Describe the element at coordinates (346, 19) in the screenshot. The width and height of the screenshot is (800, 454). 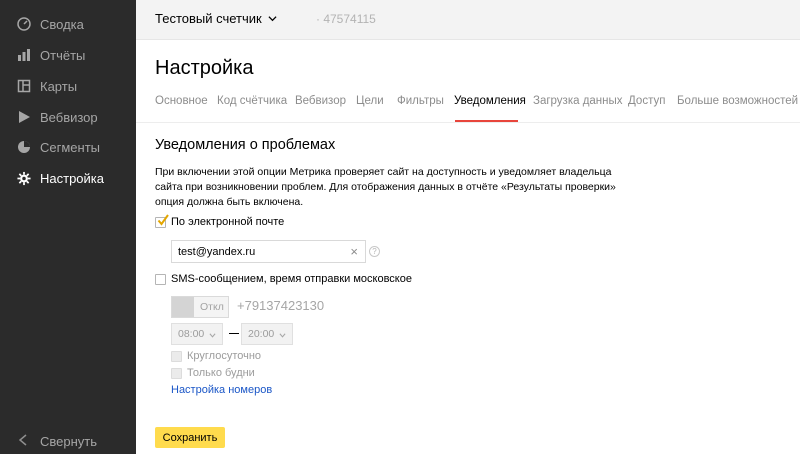
I see `counter-id: · 47574115` at that location.